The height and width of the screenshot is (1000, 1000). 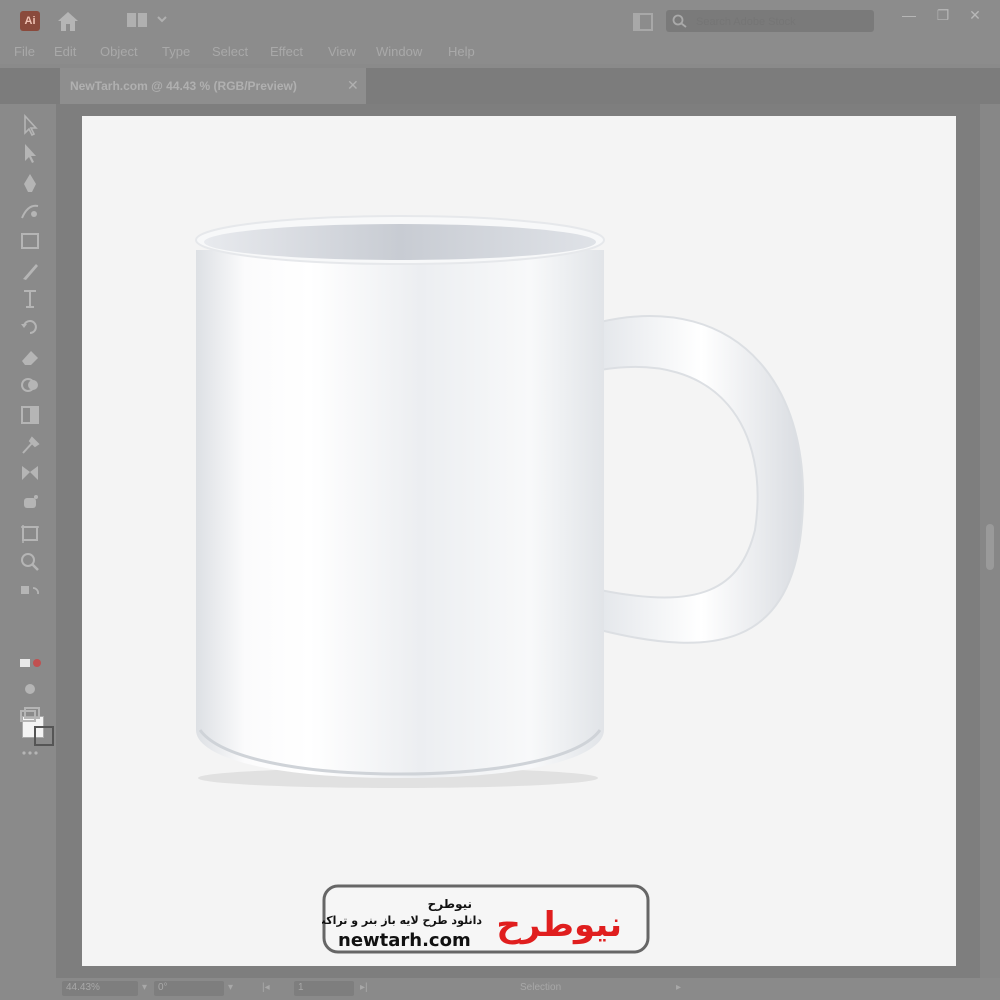 I want to click on menu-effect: Effect, so click(x=286, y=51).